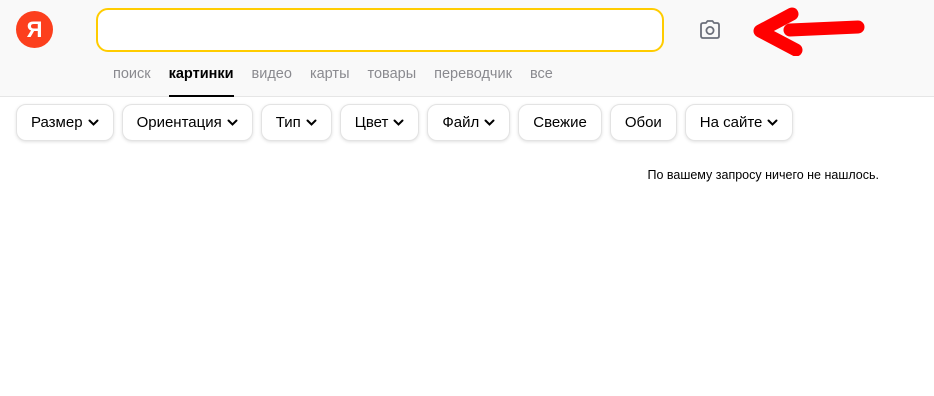 This screenshot has height=396, width=934. I want to click on filter-label: Свежие, so click(560, 122).